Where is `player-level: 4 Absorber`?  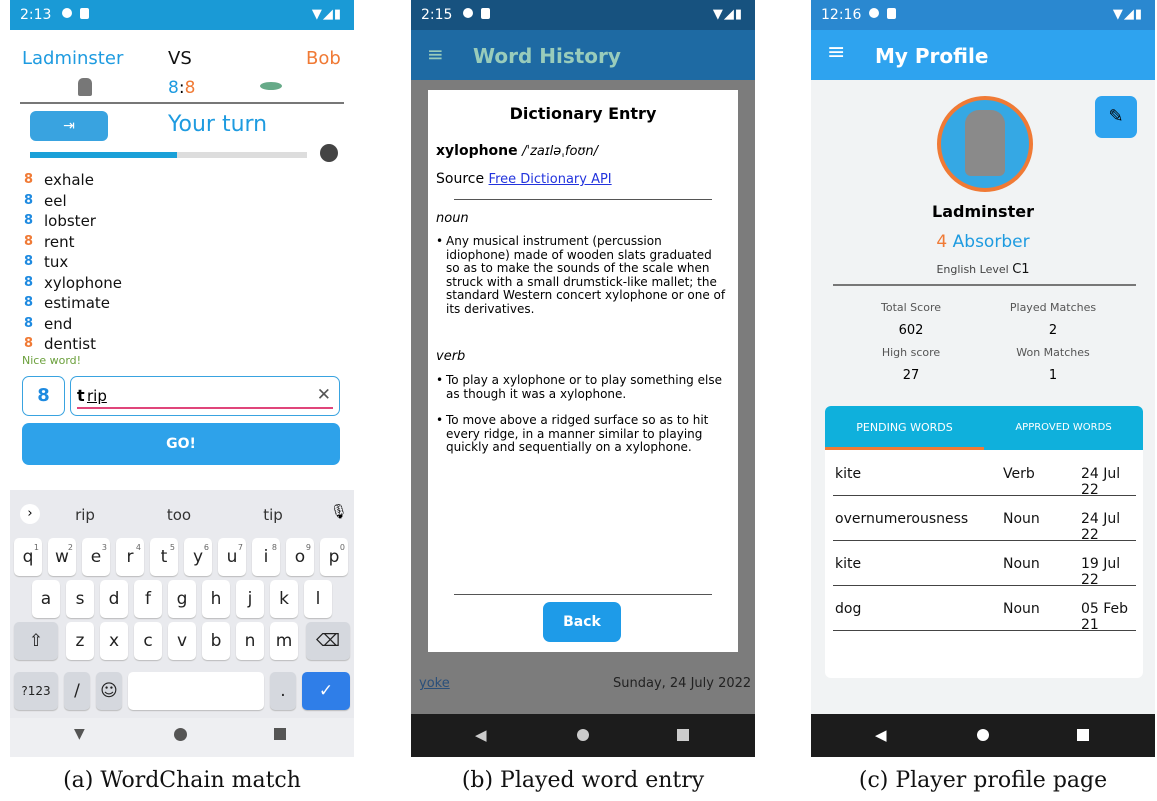
player-level: 4 Absorber is located at coordinates (983, 242).